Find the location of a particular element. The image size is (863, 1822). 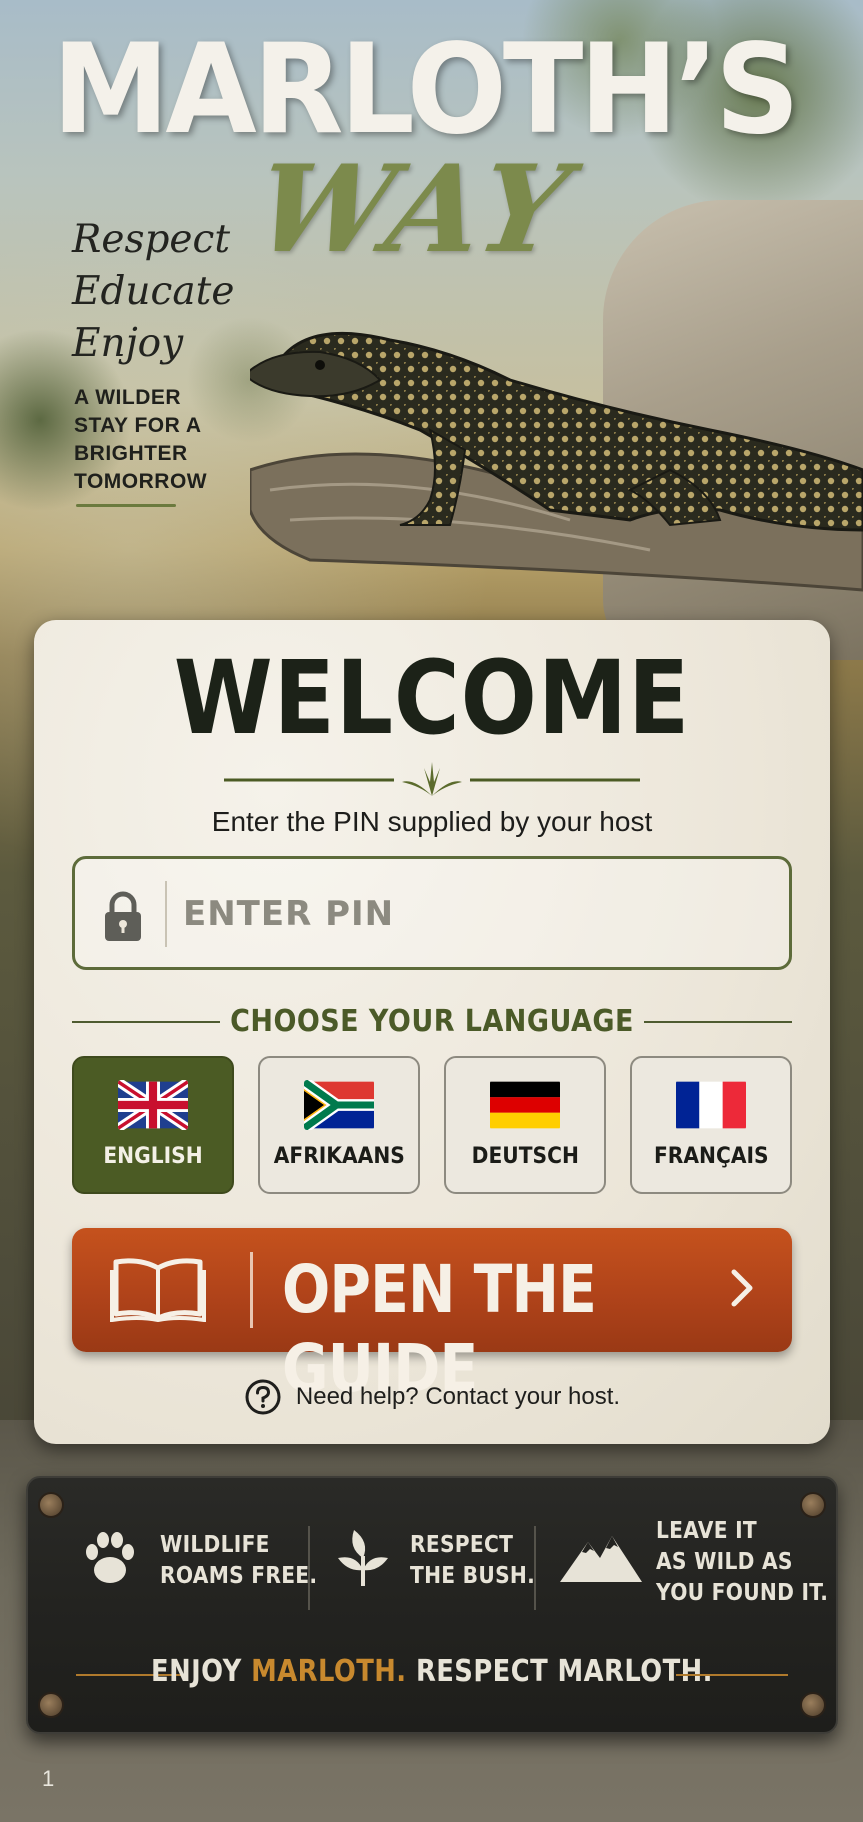

language-option-francais: FRANÇAIS is located at coordinates (711, 1125).